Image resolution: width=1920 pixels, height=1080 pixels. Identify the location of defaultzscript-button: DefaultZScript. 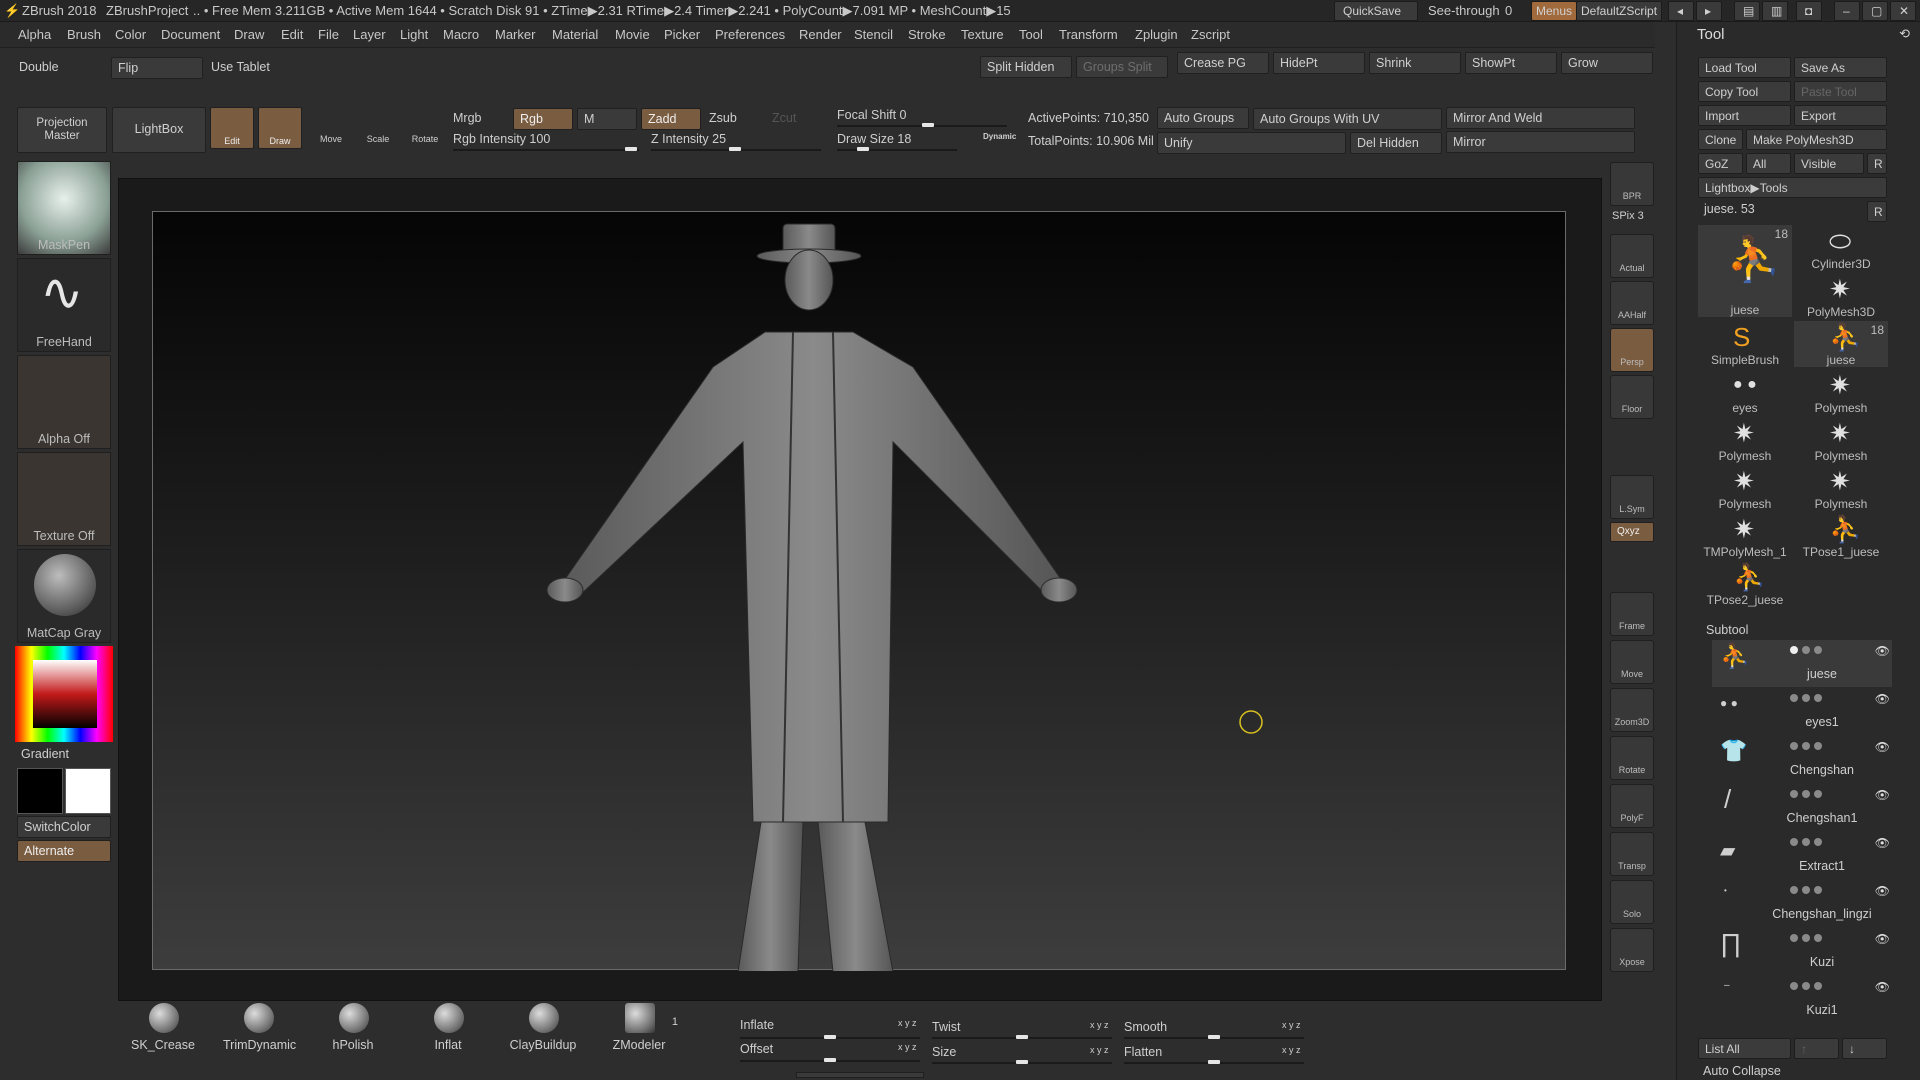
(1619, 11).